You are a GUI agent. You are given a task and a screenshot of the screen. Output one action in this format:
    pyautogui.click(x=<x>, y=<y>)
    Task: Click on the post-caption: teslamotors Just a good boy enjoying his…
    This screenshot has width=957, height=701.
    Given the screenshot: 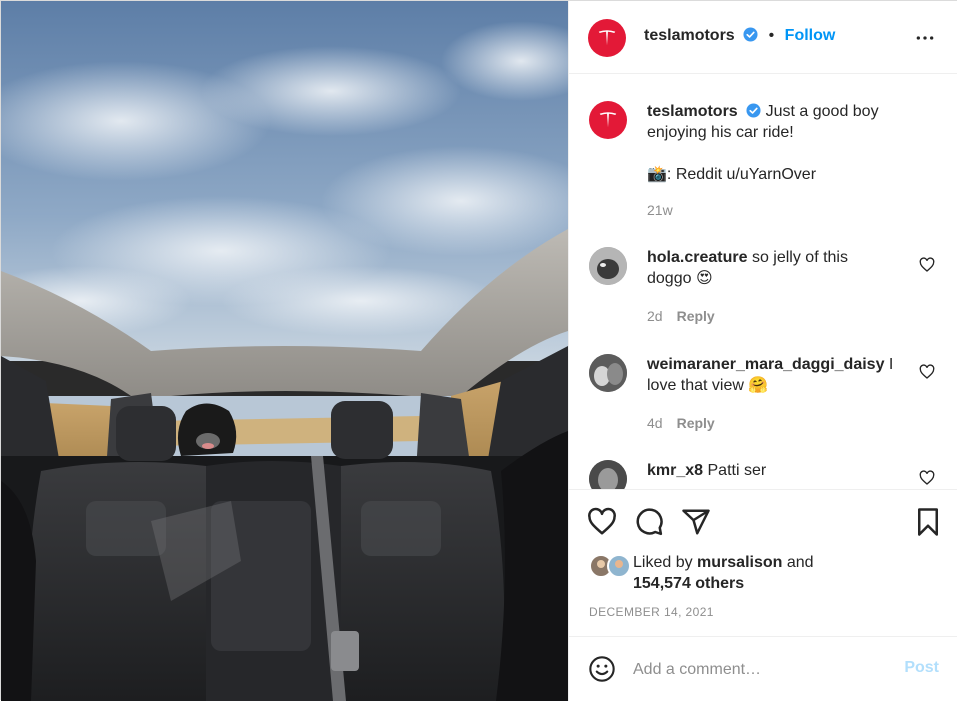 What is the action you would take?
    pyautogui.click(x=764, y=161)
    